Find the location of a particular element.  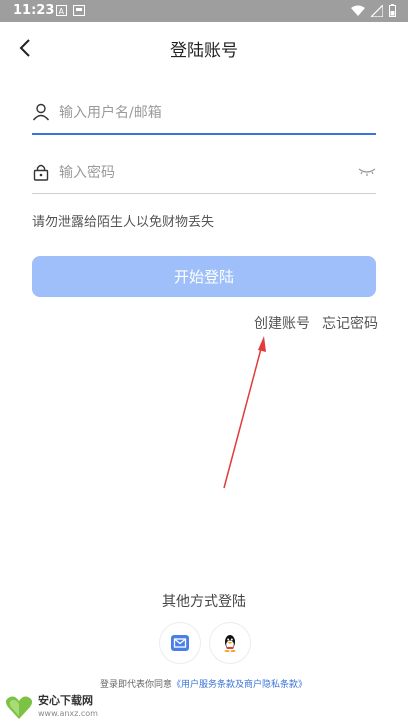

watermark-url: www.anxz.com is located at coordinates (68, 713).